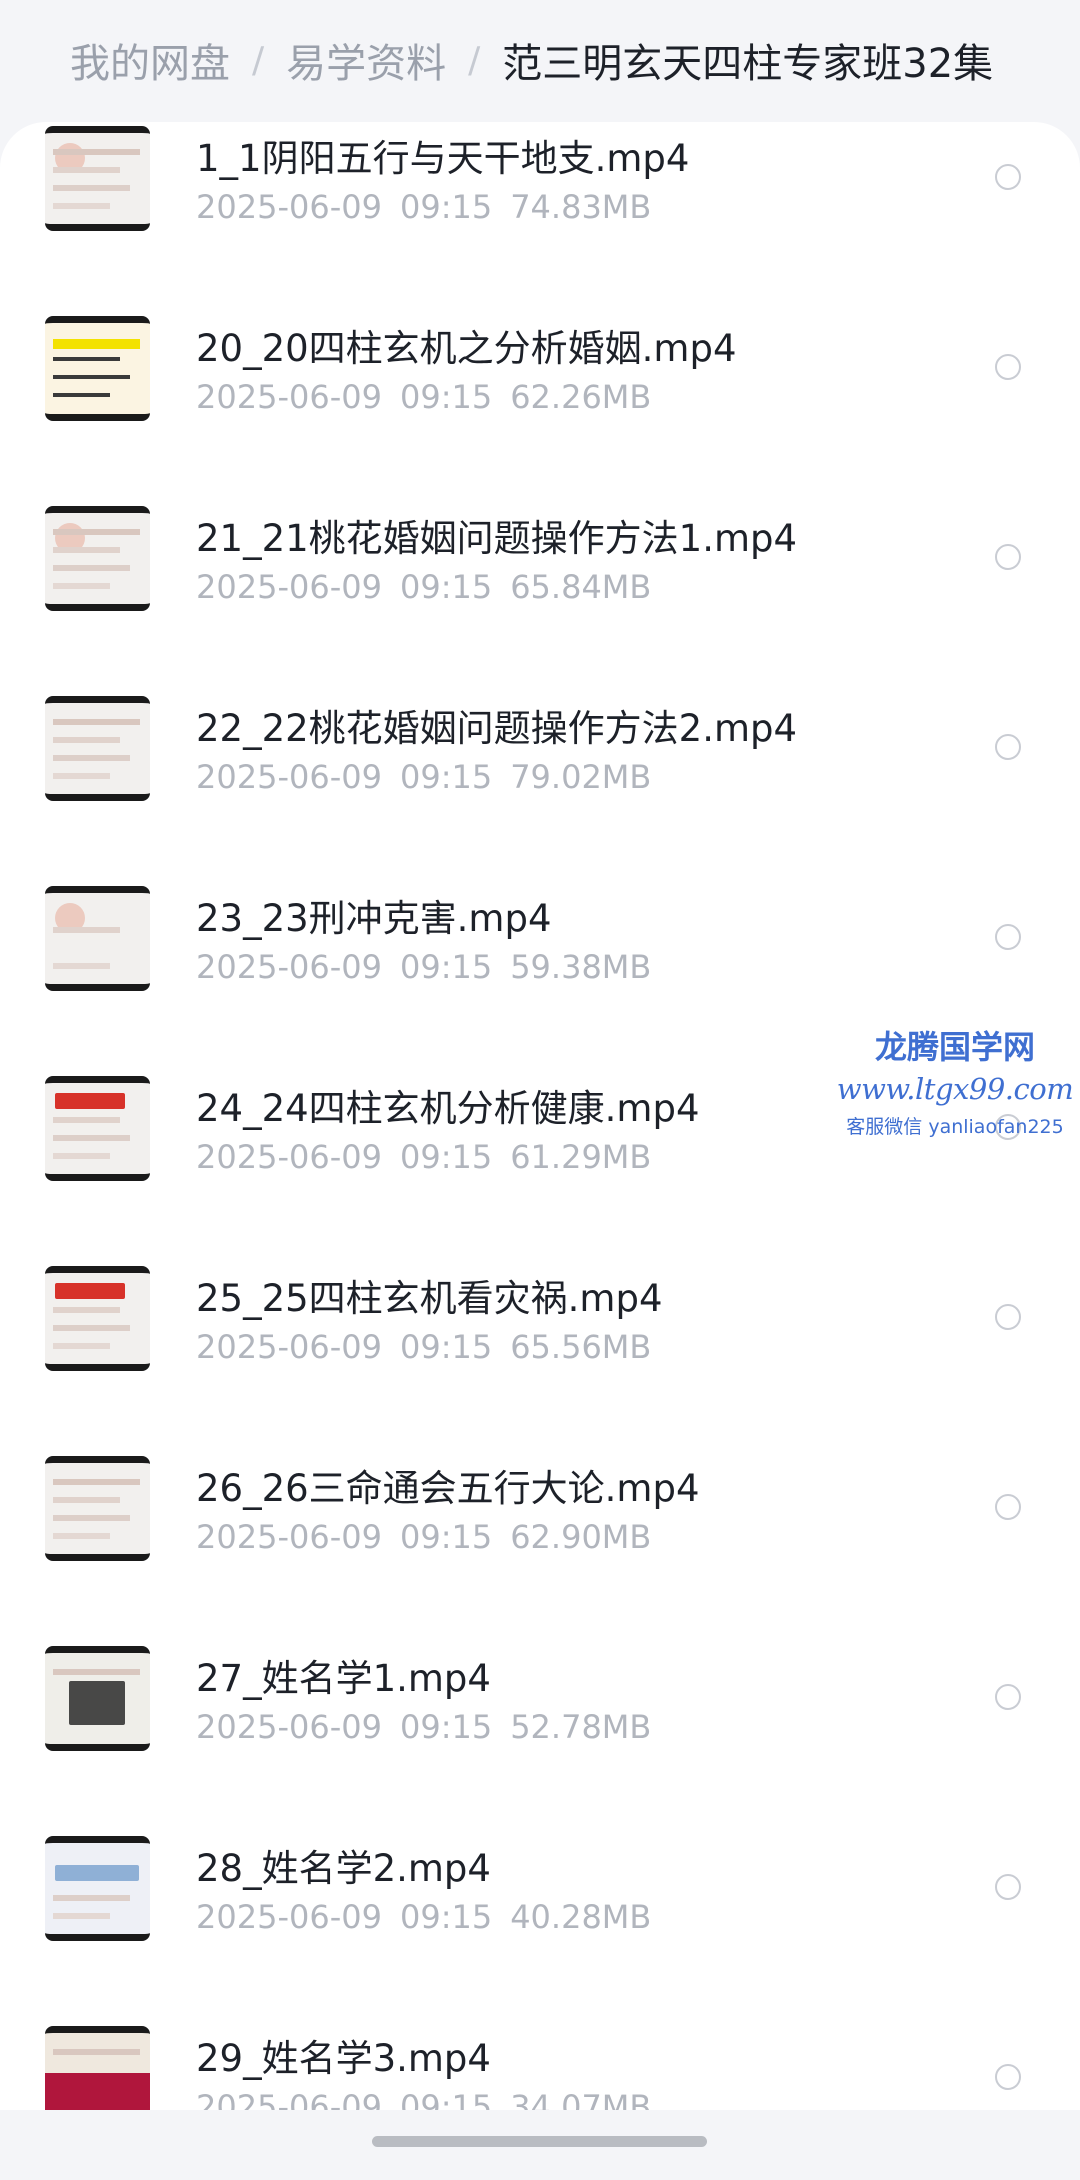 The image size is (1080, 2180). Describe the element at coordinates (448, 1488) in the screenshot. I see `file-name: 26_26三命通会五行大论.mp4` at that location.